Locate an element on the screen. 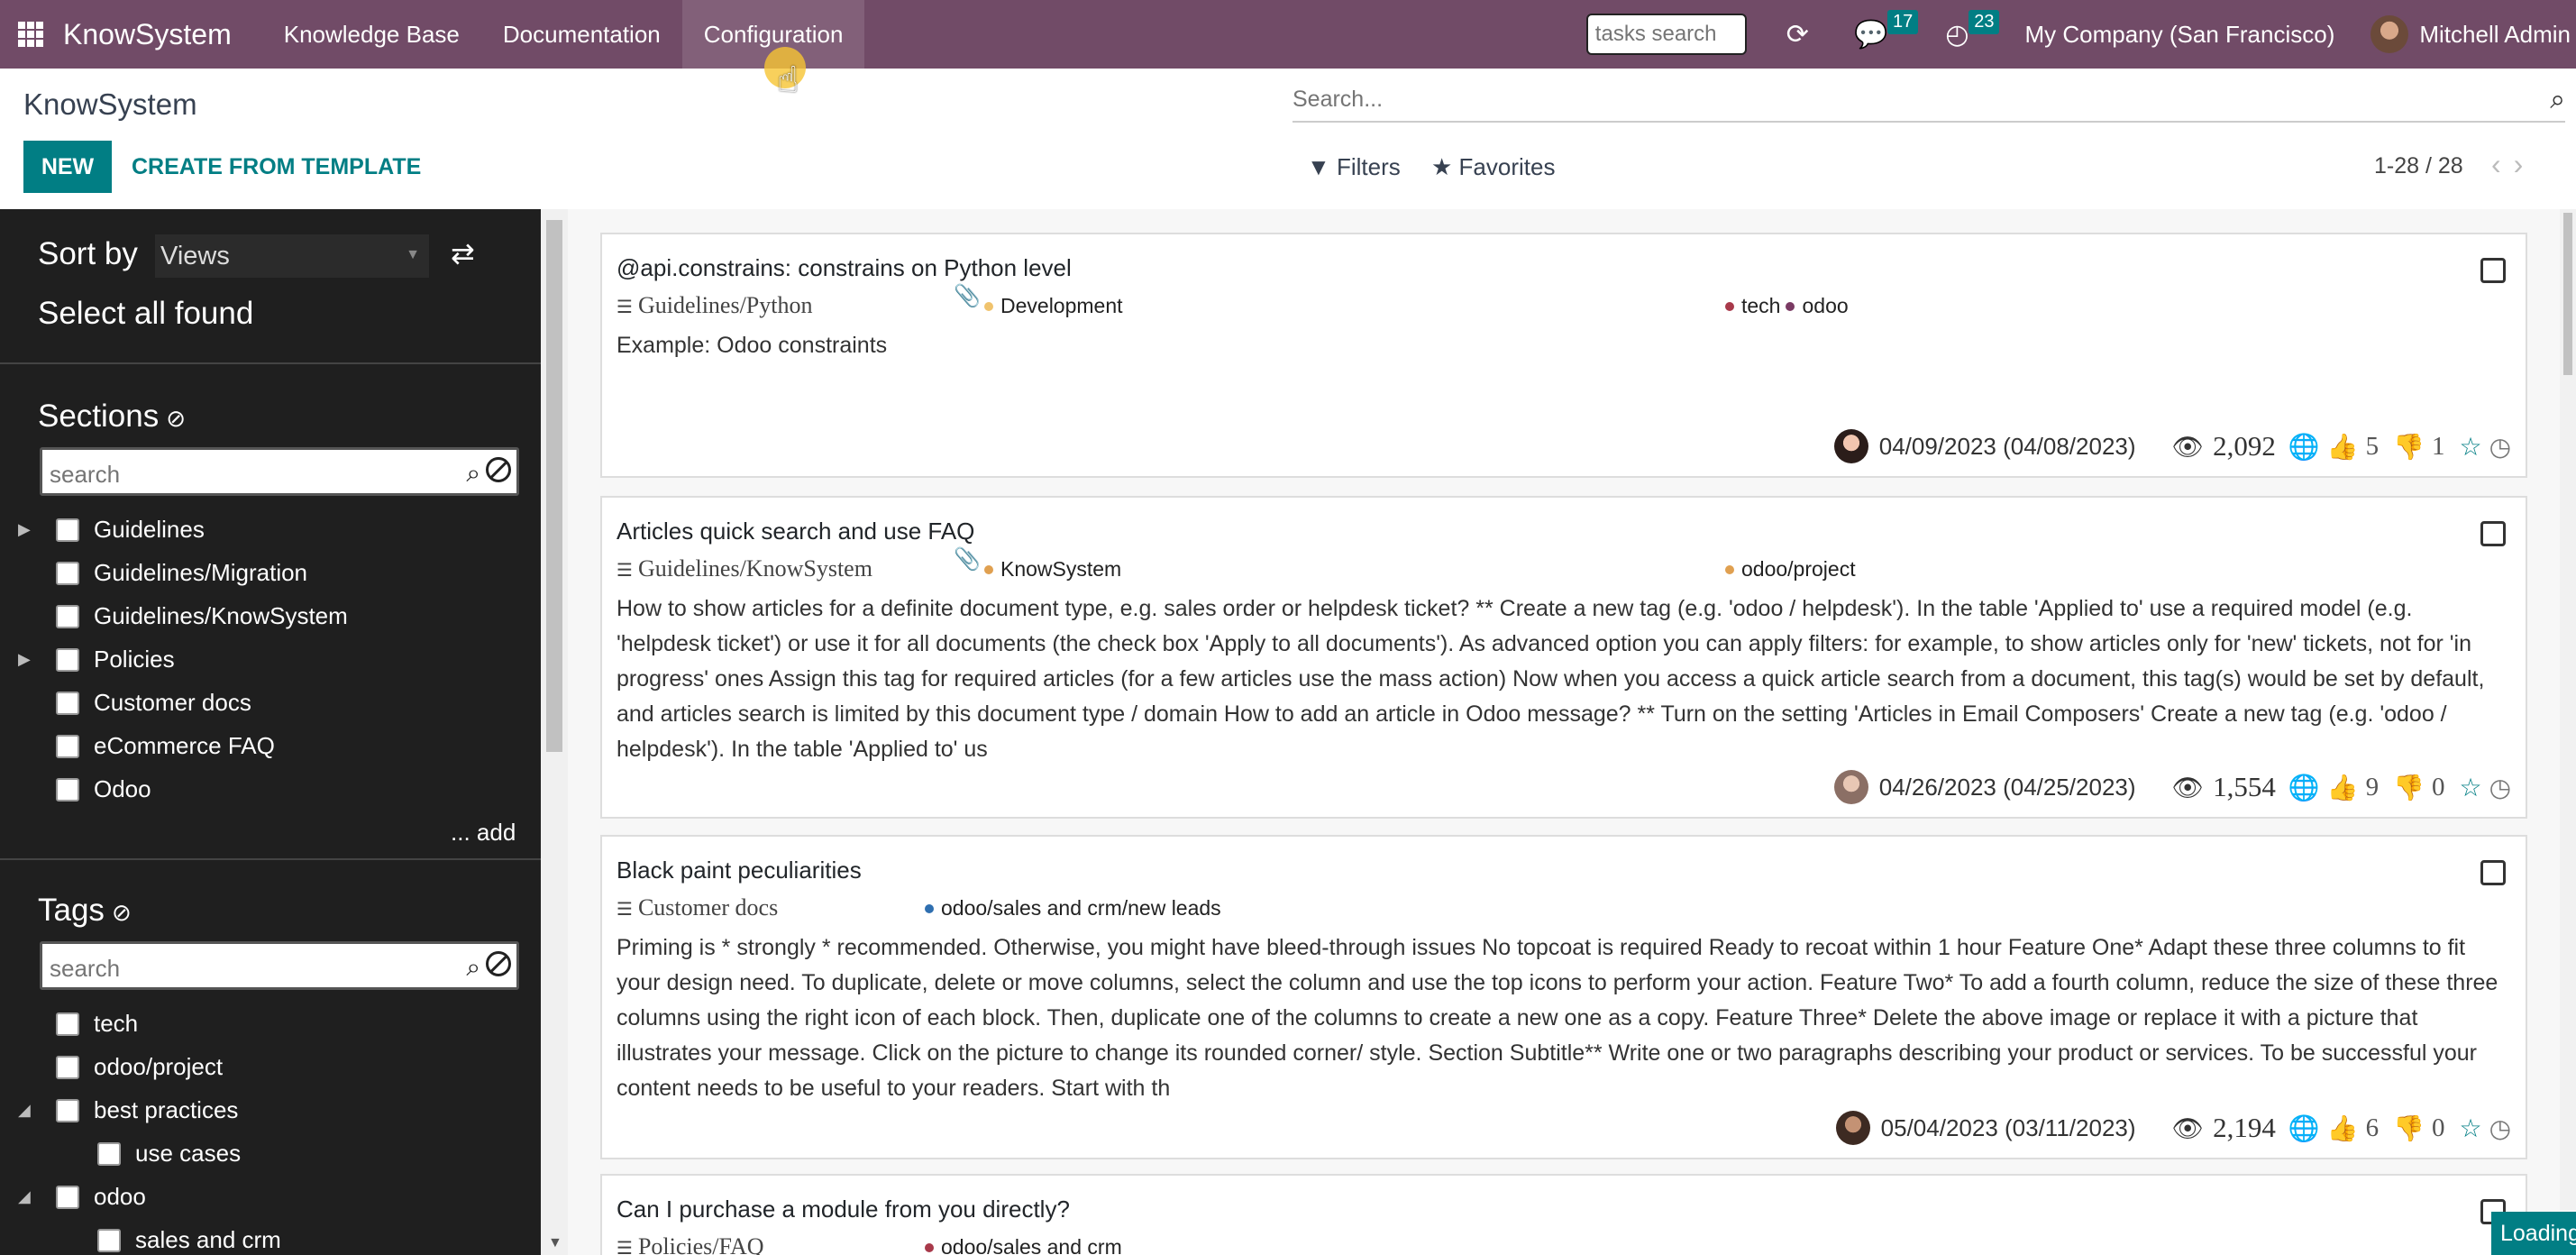 The image size is (2576, 1255). activities-clock-icon: ◴ 23 is located at coordinates (1972, 29).